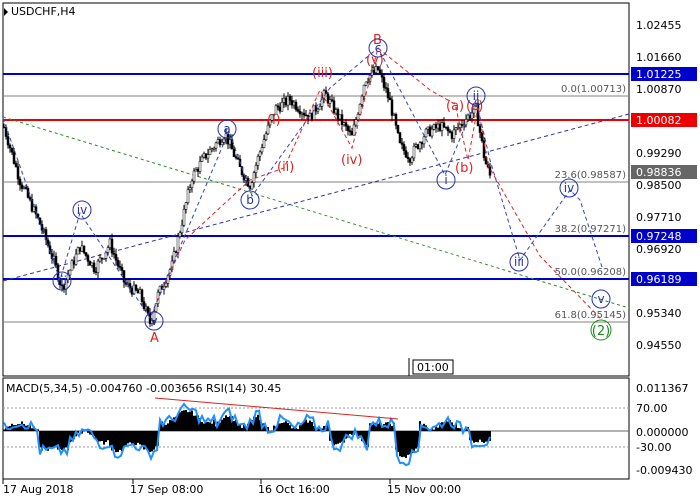 This screenshot has height=504, width=700. Describe the element at coordinates (455, 106) in the screenshot. I see `wave-label-a: (a)` at that location.